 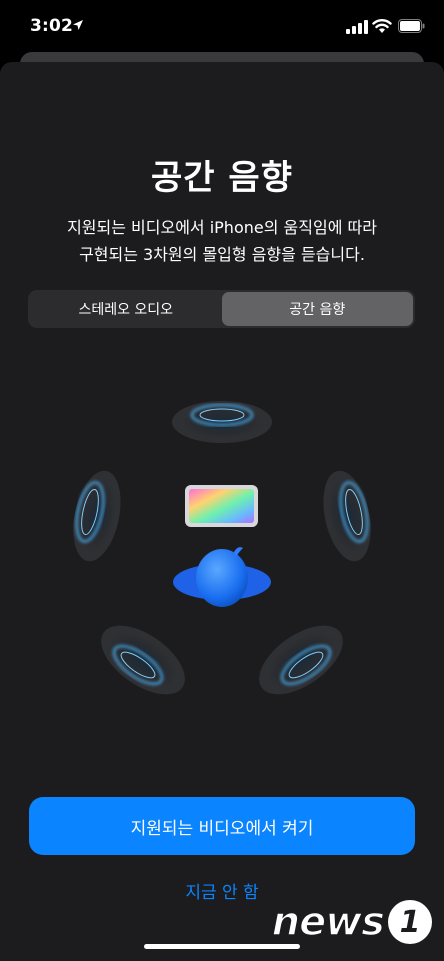 What do you see at coordinates (317, 309) in the screenshot?
I see `segment-spatial-audio: 공간 음향` at bounding box center [317, 309].